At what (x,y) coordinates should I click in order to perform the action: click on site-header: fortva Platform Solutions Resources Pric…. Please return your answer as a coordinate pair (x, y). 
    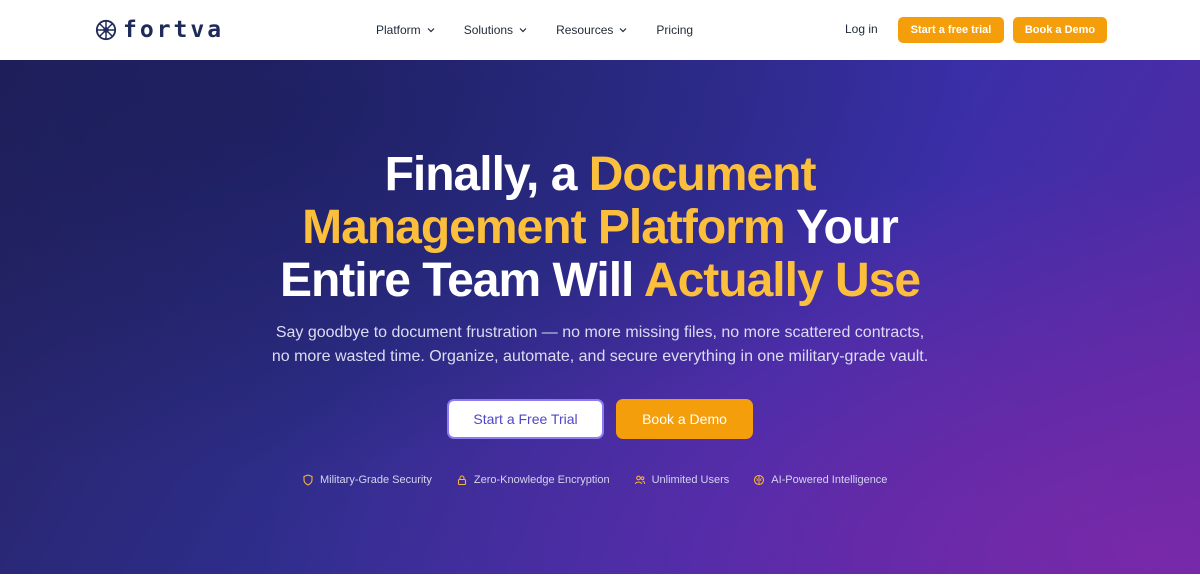
    Looking at the image, I should click on (600, 30).